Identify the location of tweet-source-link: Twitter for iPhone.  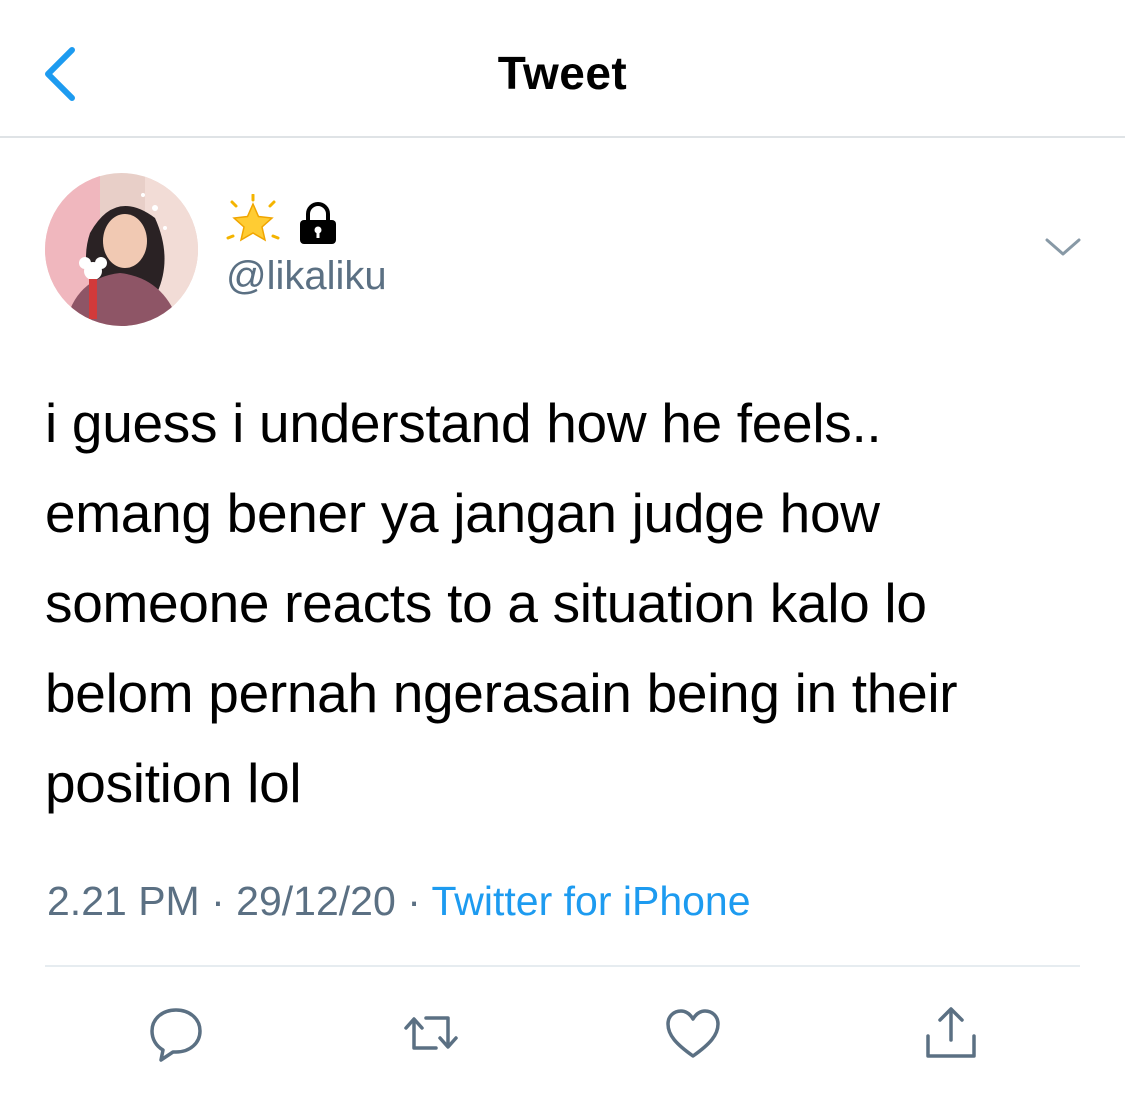
(591, 901).